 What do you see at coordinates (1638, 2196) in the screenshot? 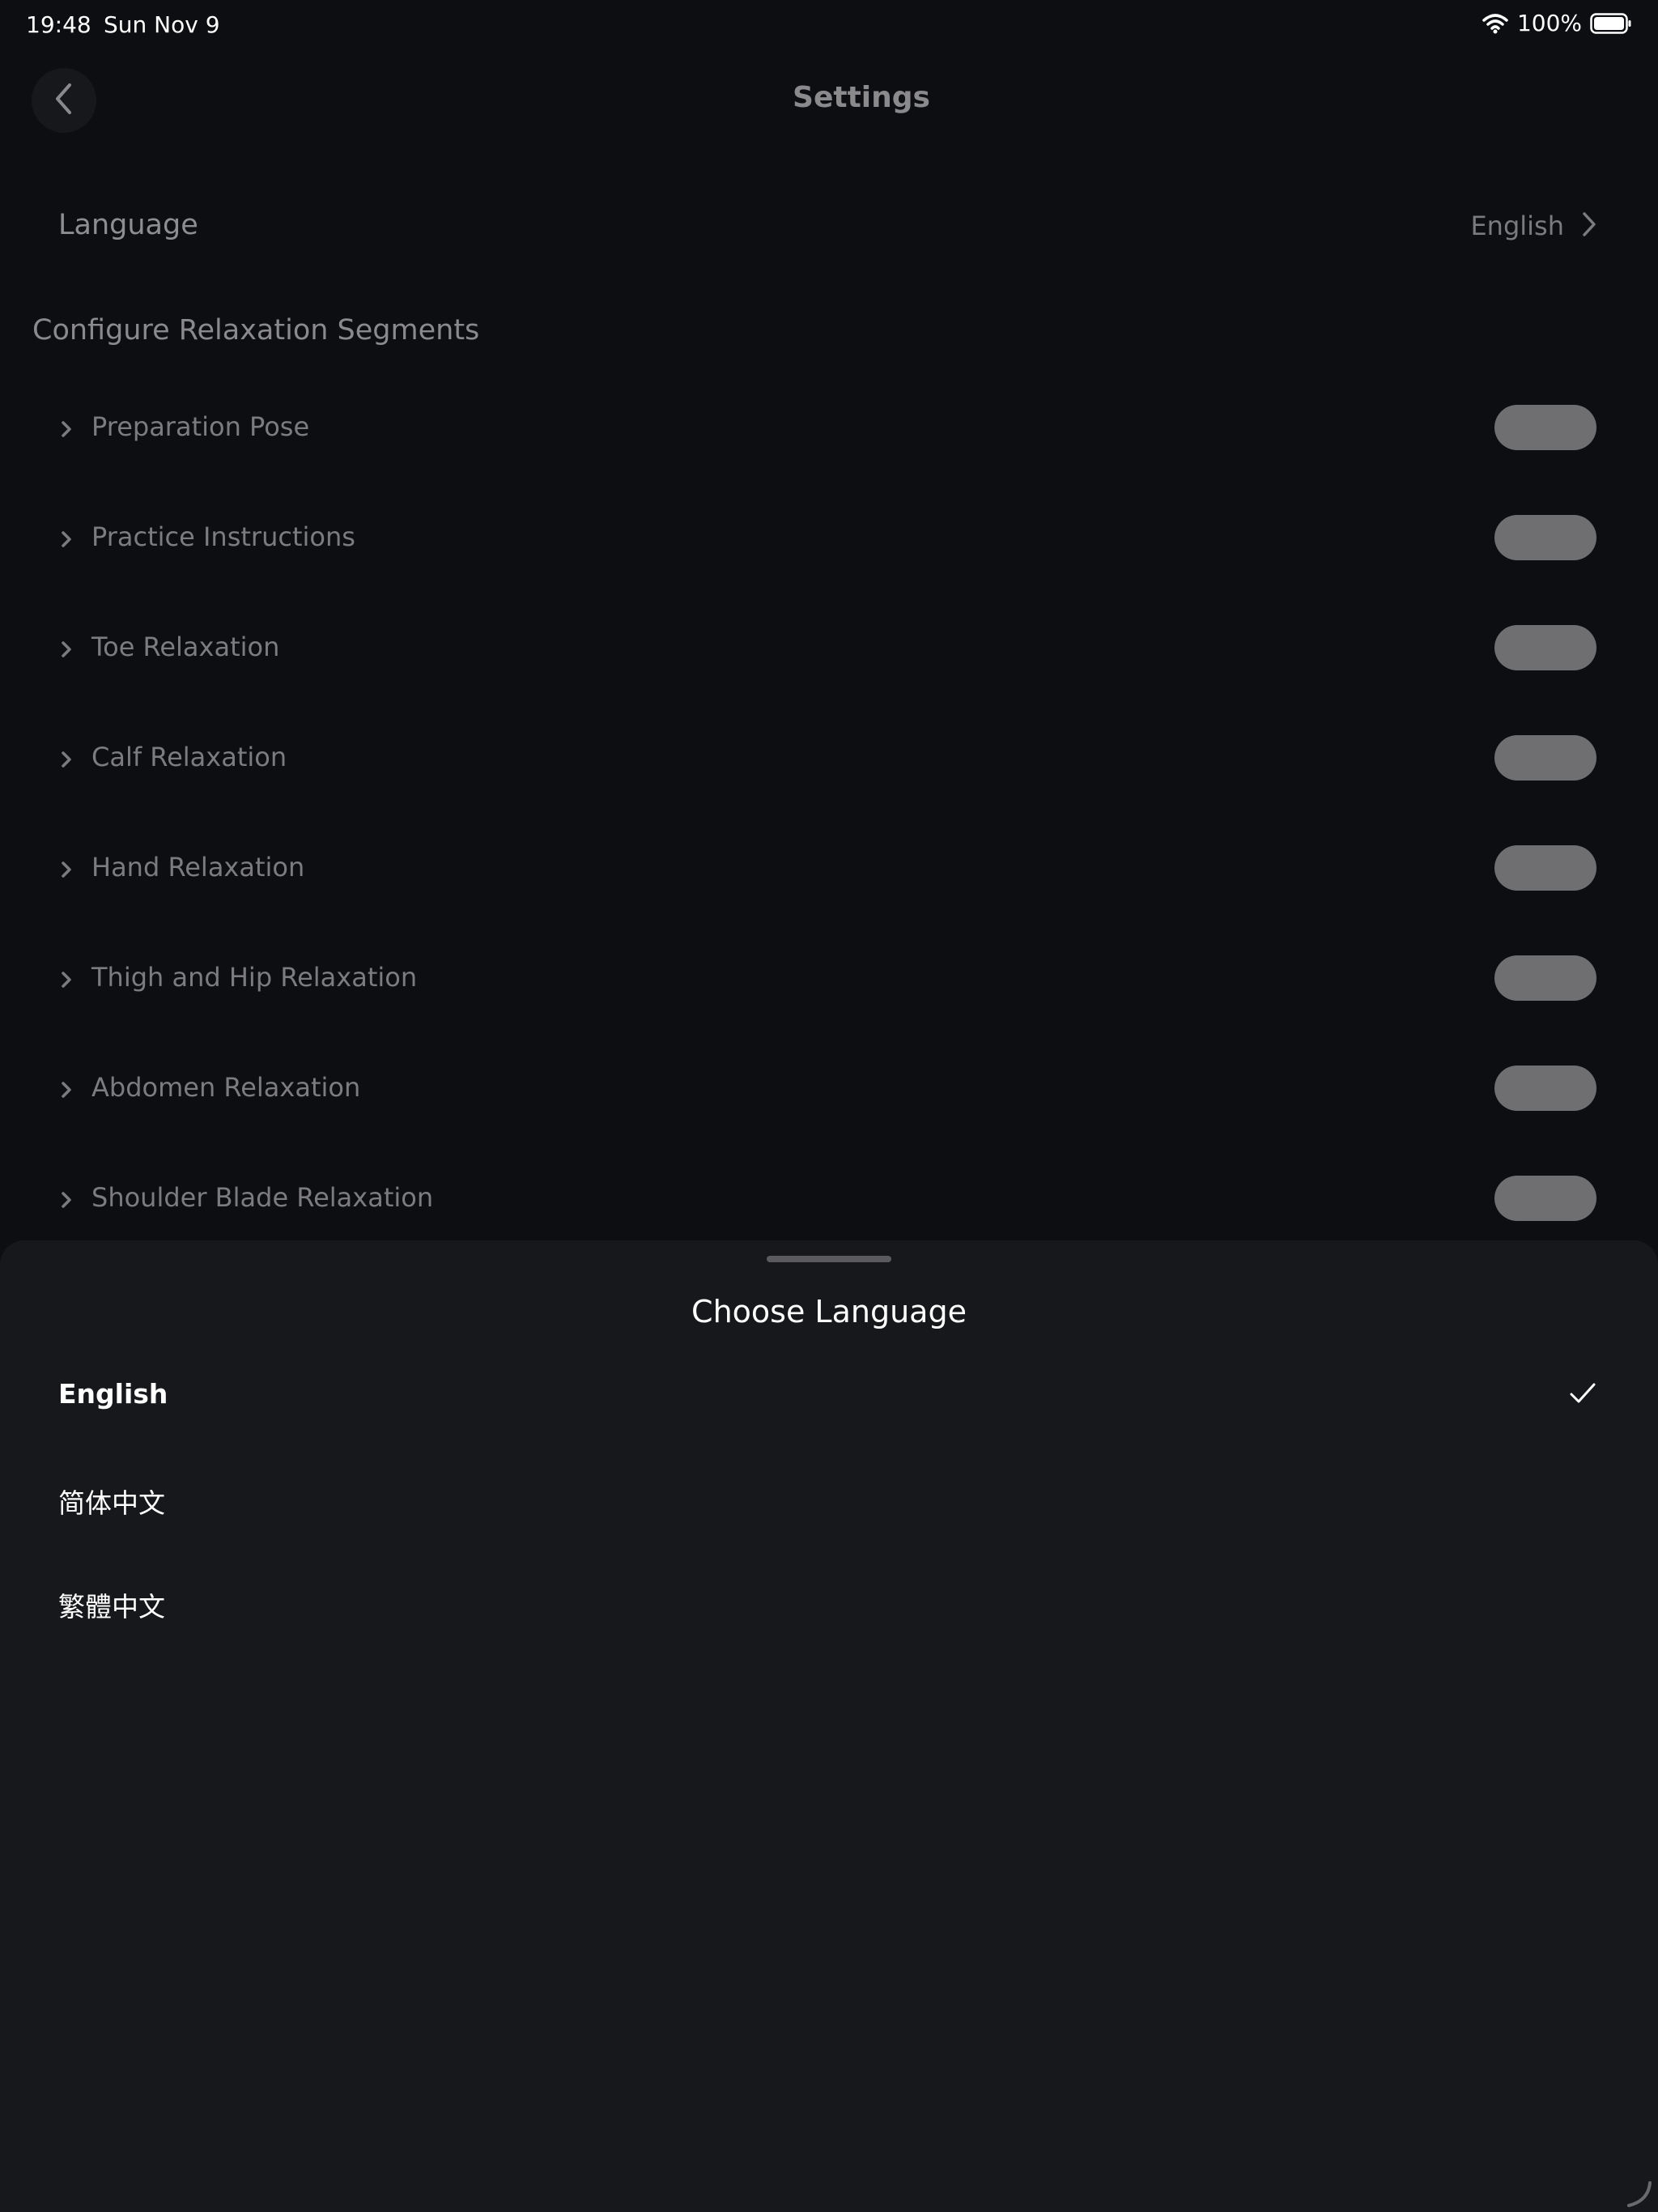
I see `resize-handle-icon` at bounding box center [1638, 2196].